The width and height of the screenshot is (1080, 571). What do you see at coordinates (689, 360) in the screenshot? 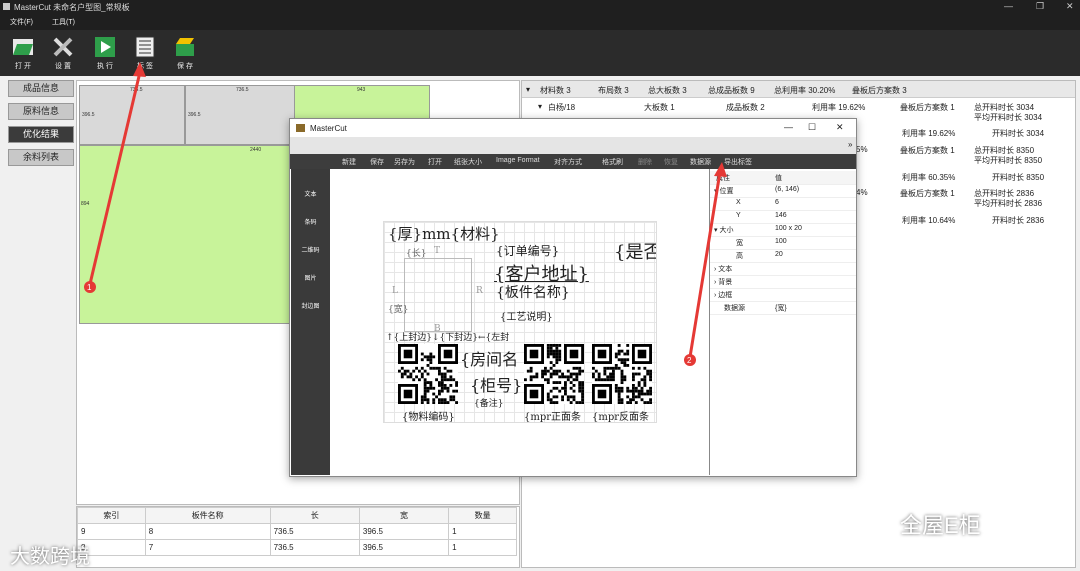
I see `marker-2-label: 2` at bounding box center [689, 360].